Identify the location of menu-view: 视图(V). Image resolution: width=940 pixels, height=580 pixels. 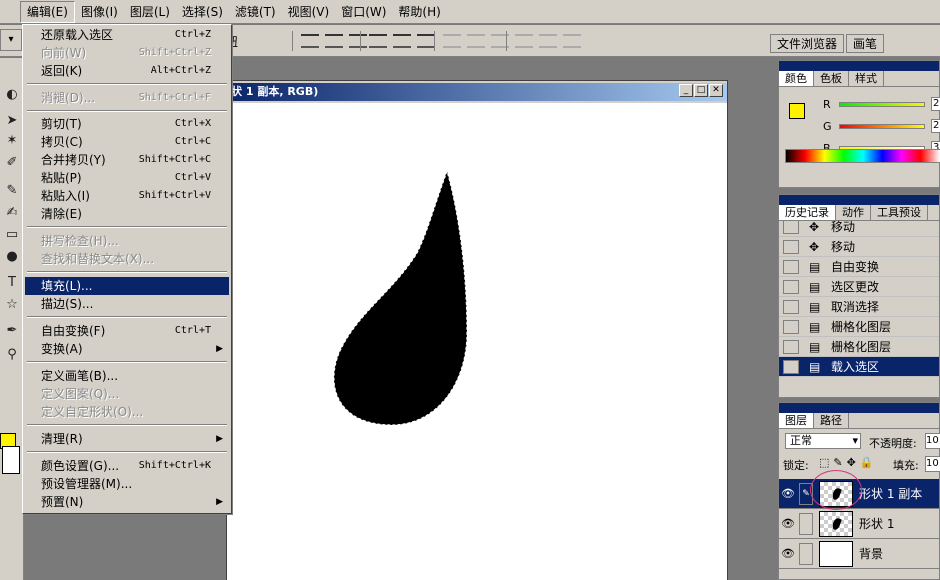
(309, 12).